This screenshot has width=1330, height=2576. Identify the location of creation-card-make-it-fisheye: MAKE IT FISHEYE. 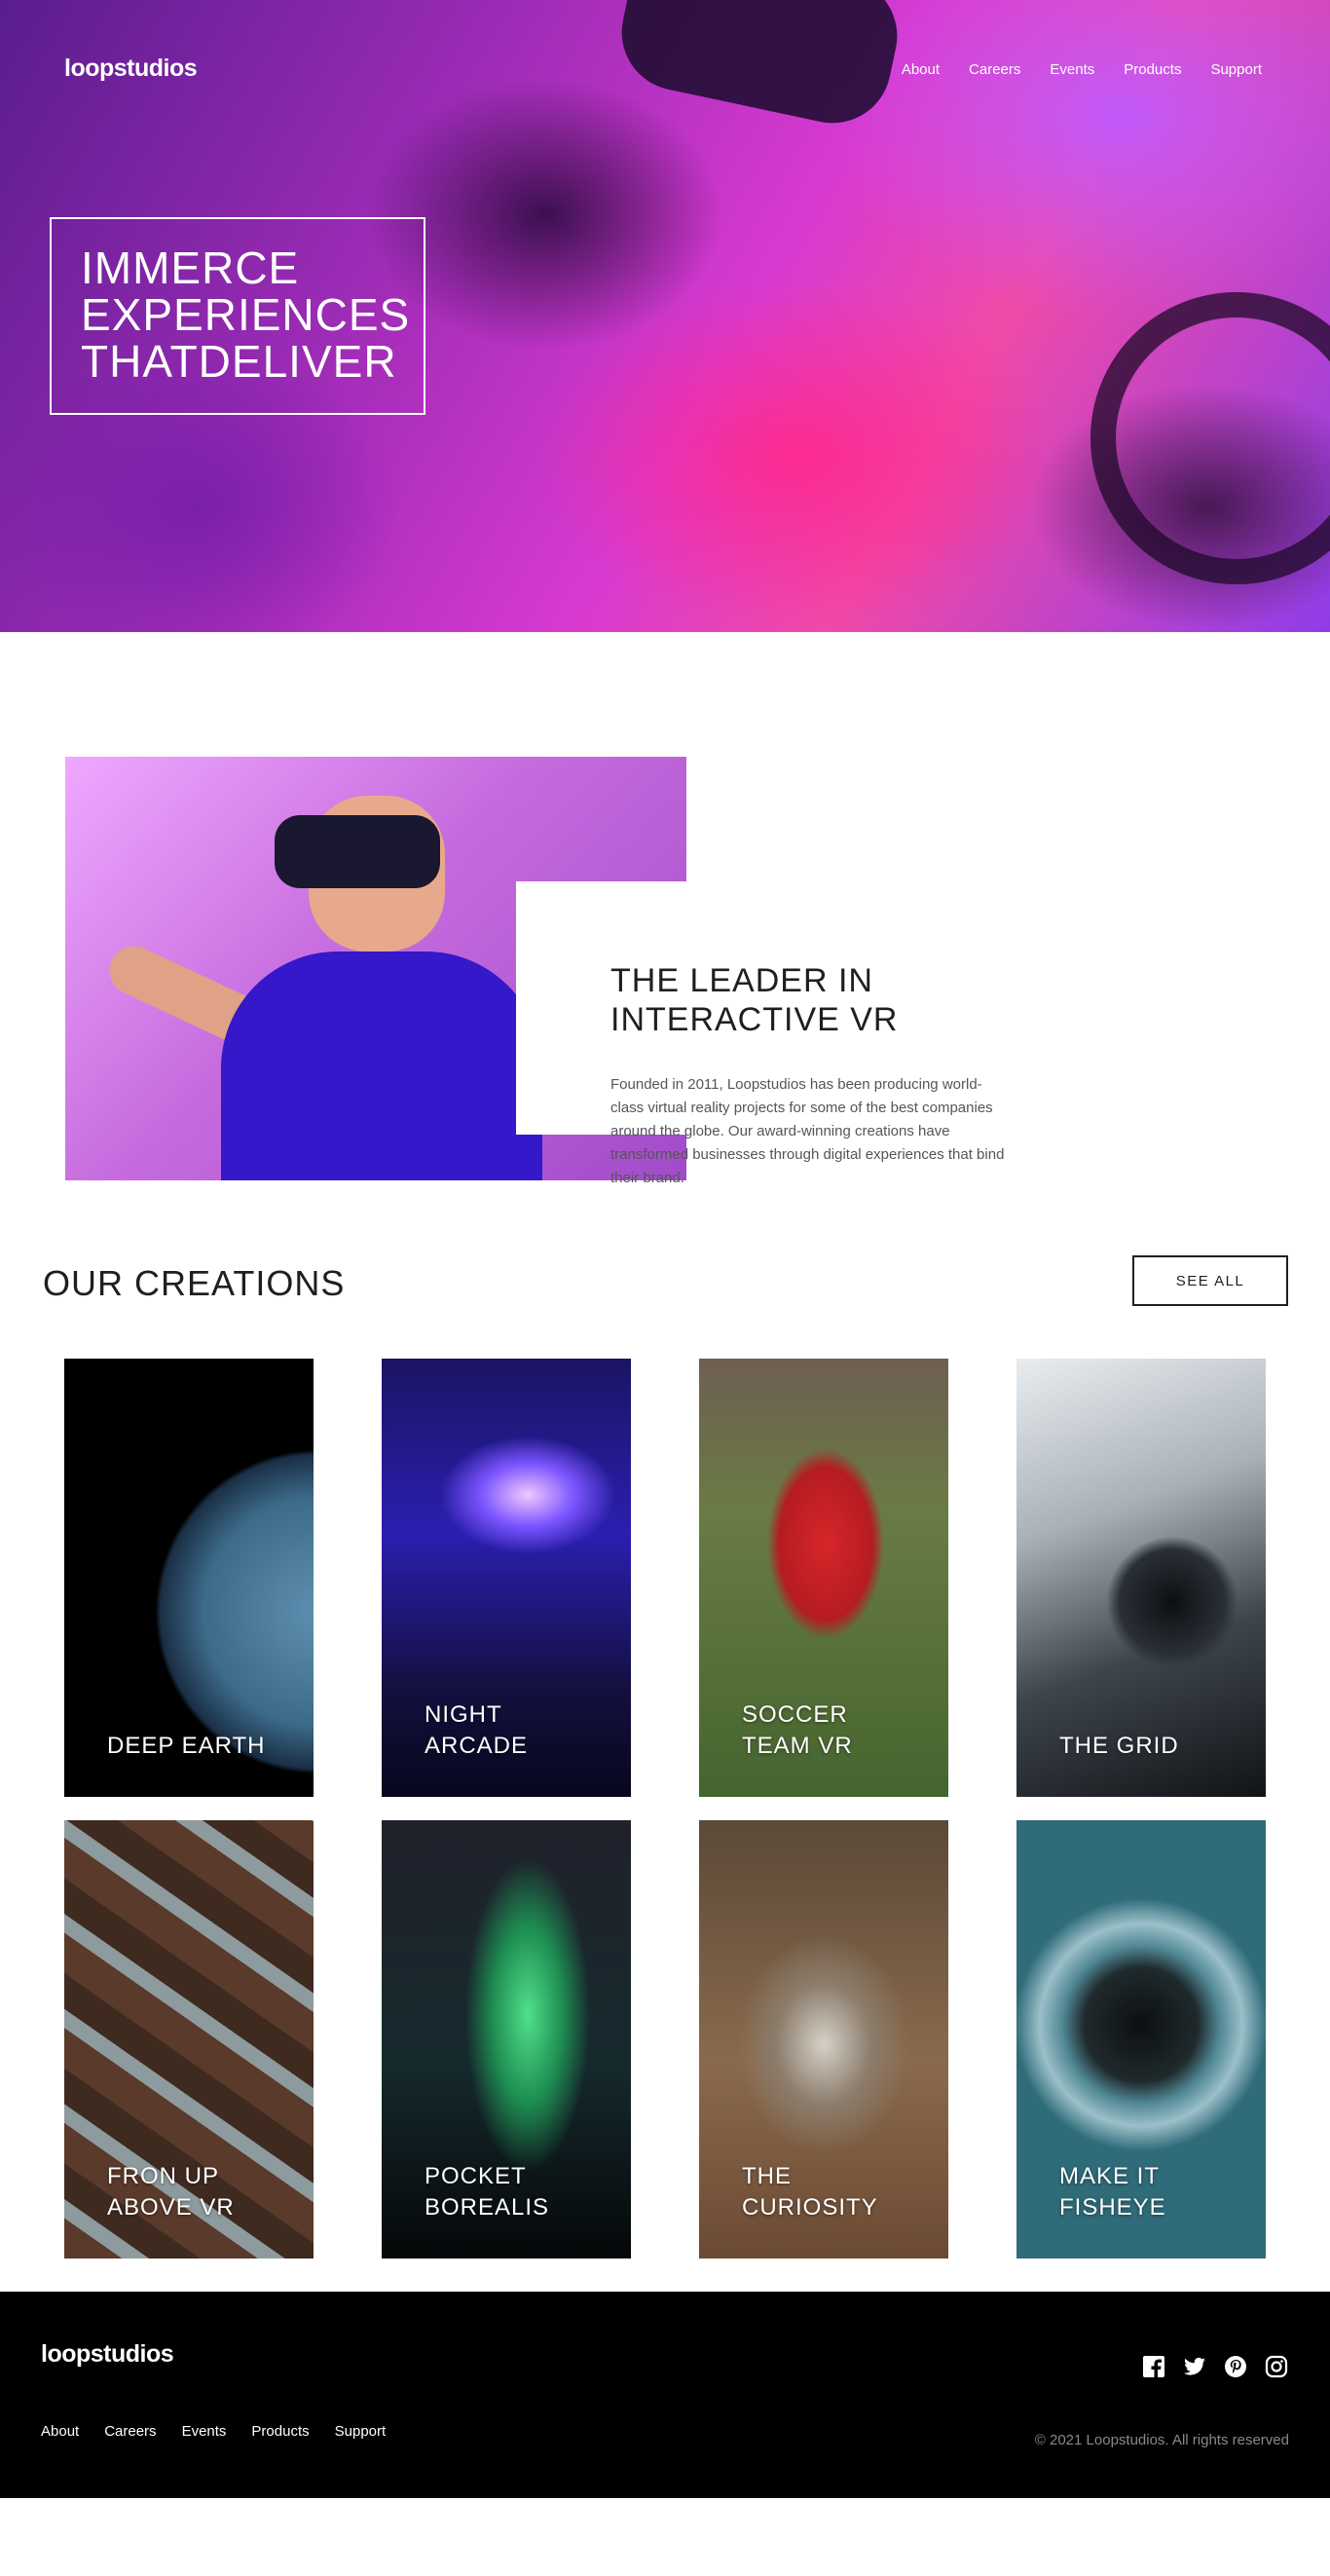
(1141, 2039).